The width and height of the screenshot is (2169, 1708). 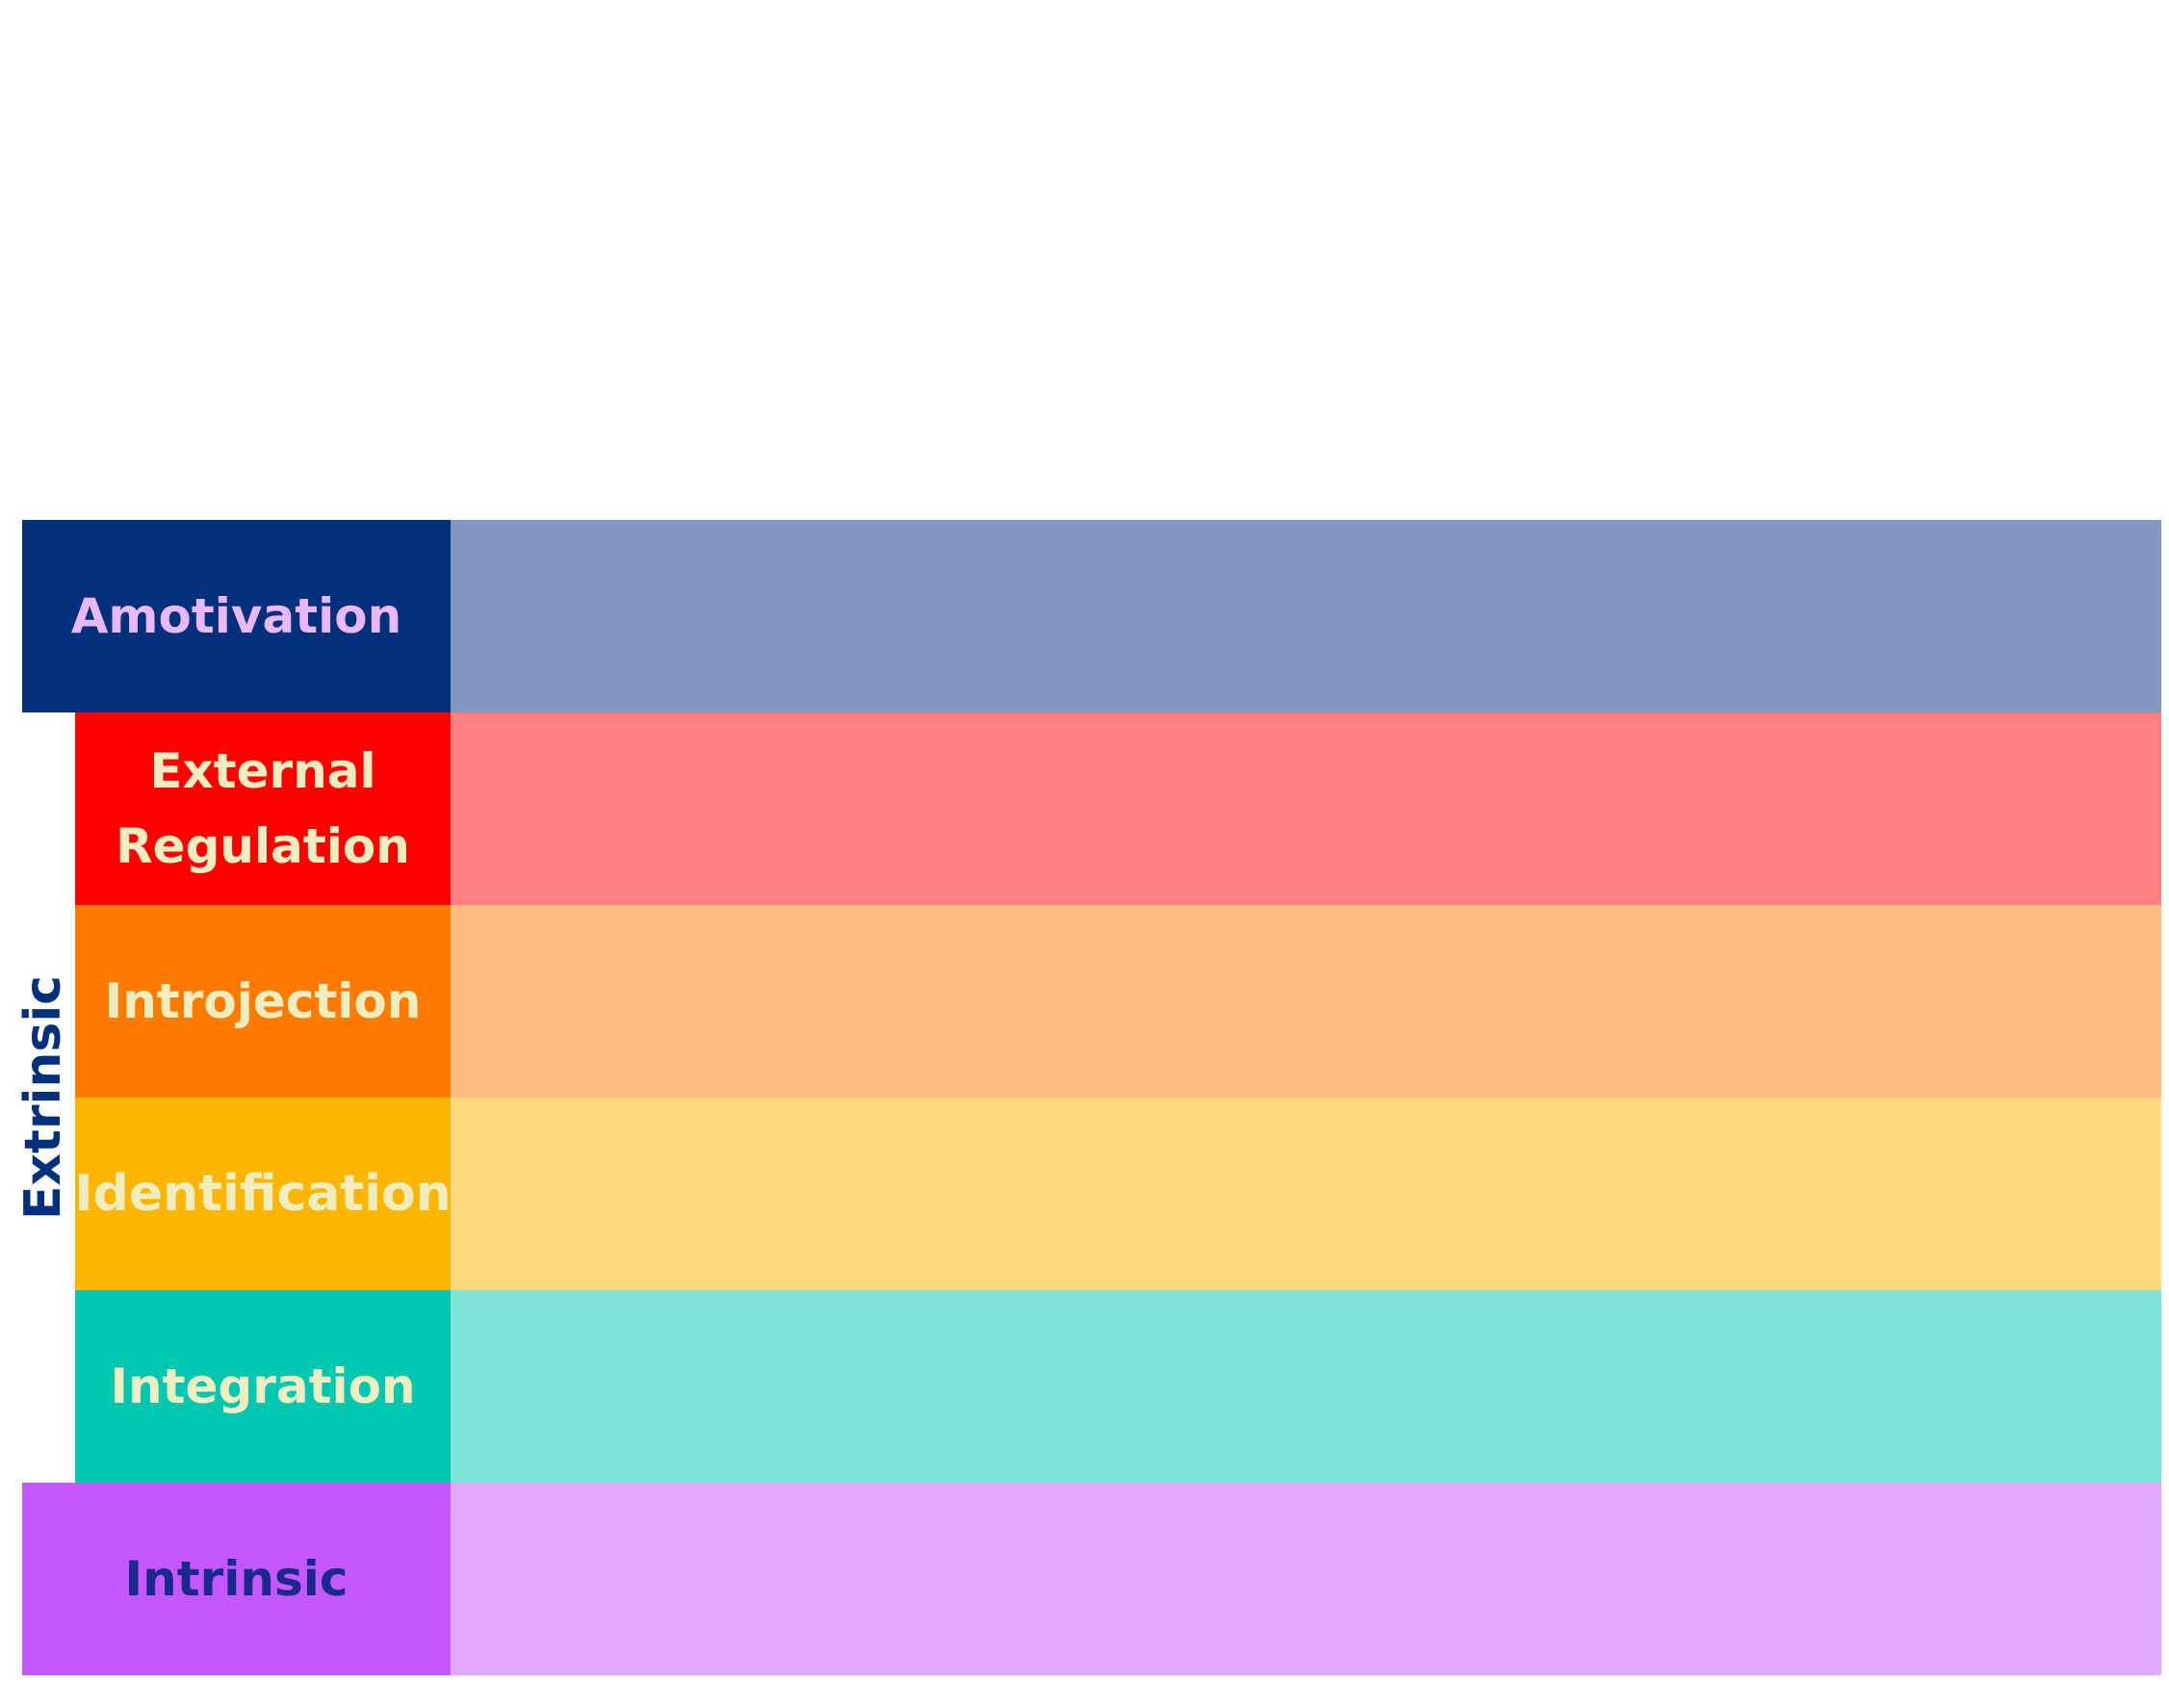 I want to click on row-identification: Identification, so click(x=1118, y=1194).